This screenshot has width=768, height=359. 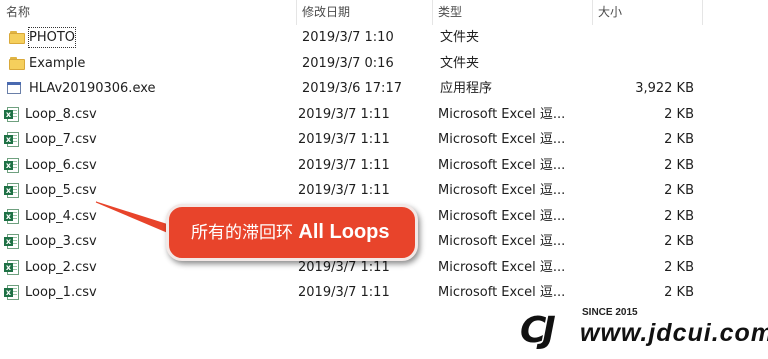 What do you see at coordinates (466, 88) in the screenshot?
I see `file-type: 应用程序` at bounding box center [466, 88].